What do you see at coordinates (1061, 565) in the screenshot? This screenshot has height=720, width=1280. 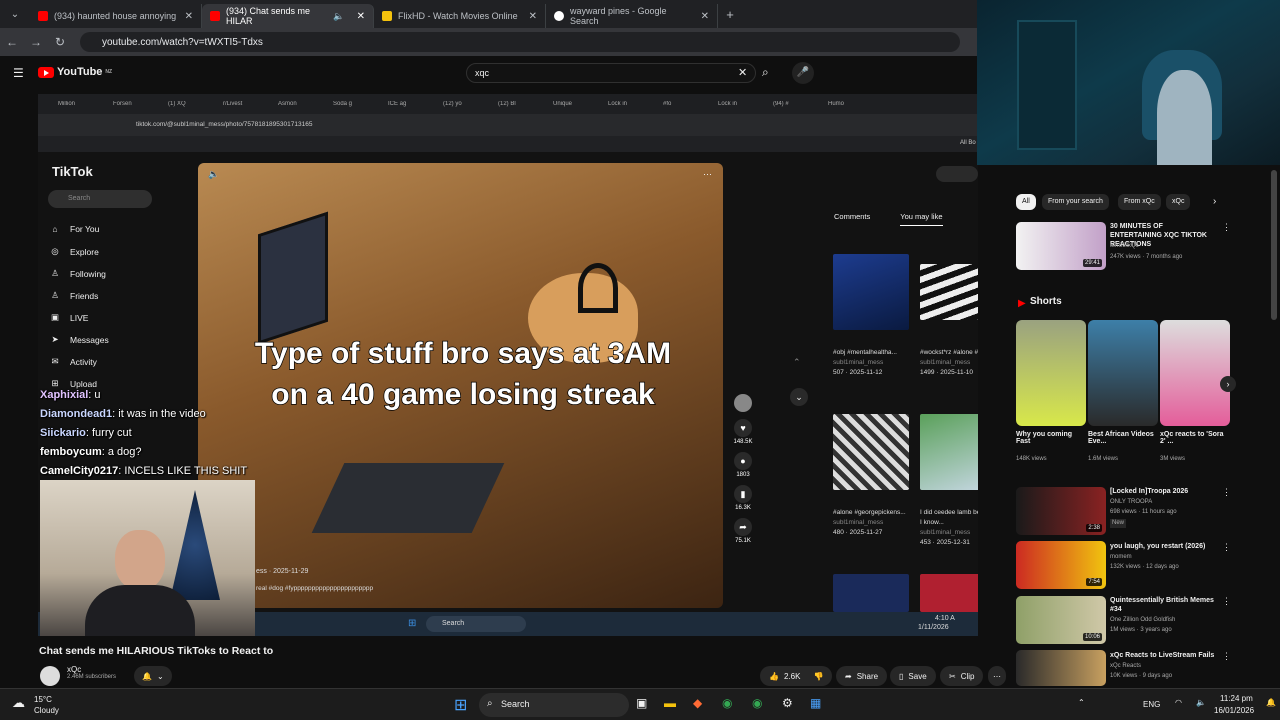 I see `video-thumbnail: 7:54` at bounding box center [1061, 565].